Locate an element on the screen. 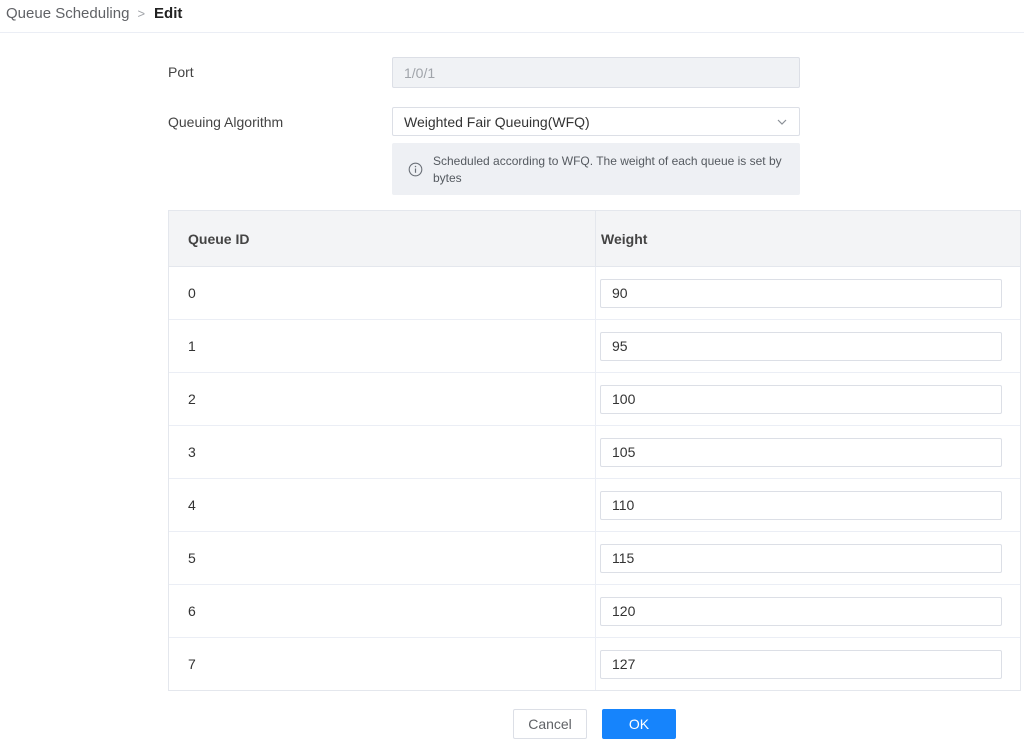 Image resolution: width=1024 pixels, height=741 pixels. table-row: 7 is located at coordinates (594, 664).